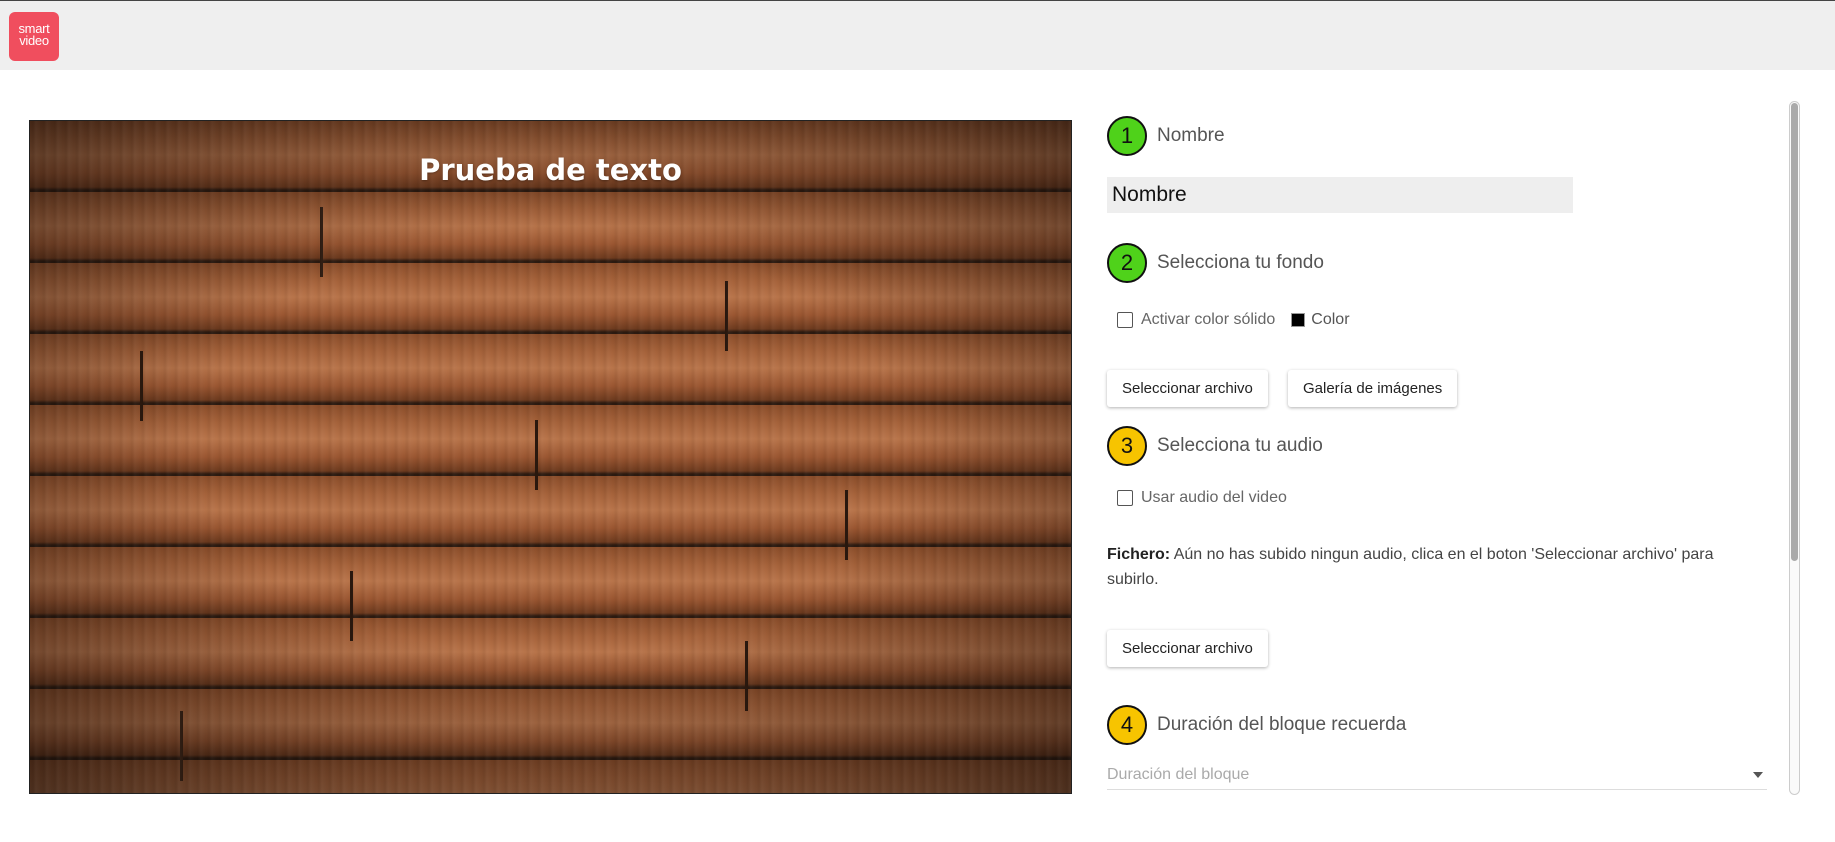  I want to click on duration-select: Duración del bloque, so click(1437, 775).